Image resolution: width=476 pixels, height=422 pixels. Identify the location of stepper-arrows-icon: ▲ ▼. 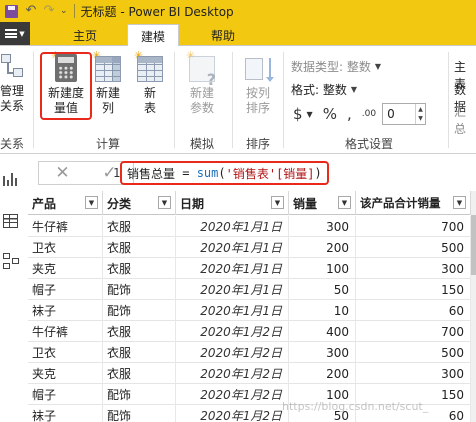
(420, 114).